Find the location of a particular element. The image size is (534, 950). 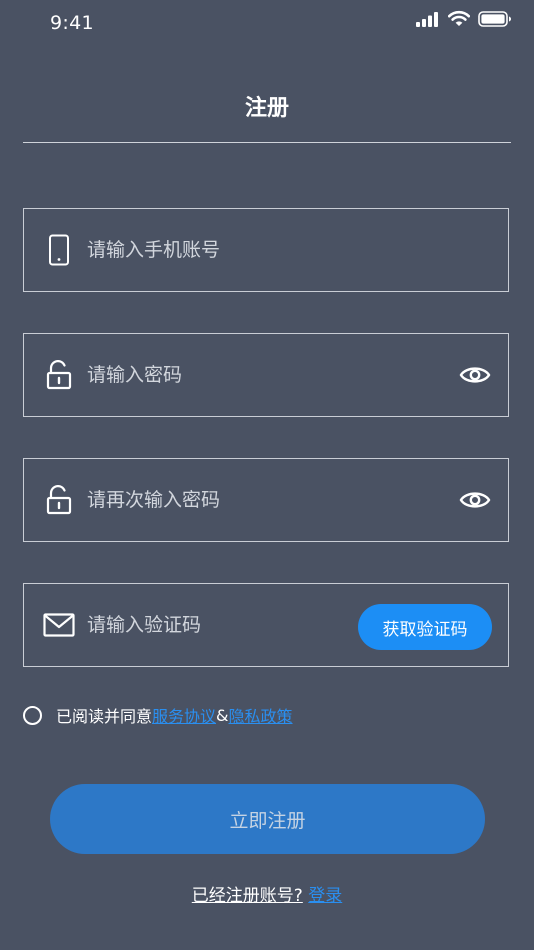

register-button: 立即注册 is located at coordinates (267, 819).